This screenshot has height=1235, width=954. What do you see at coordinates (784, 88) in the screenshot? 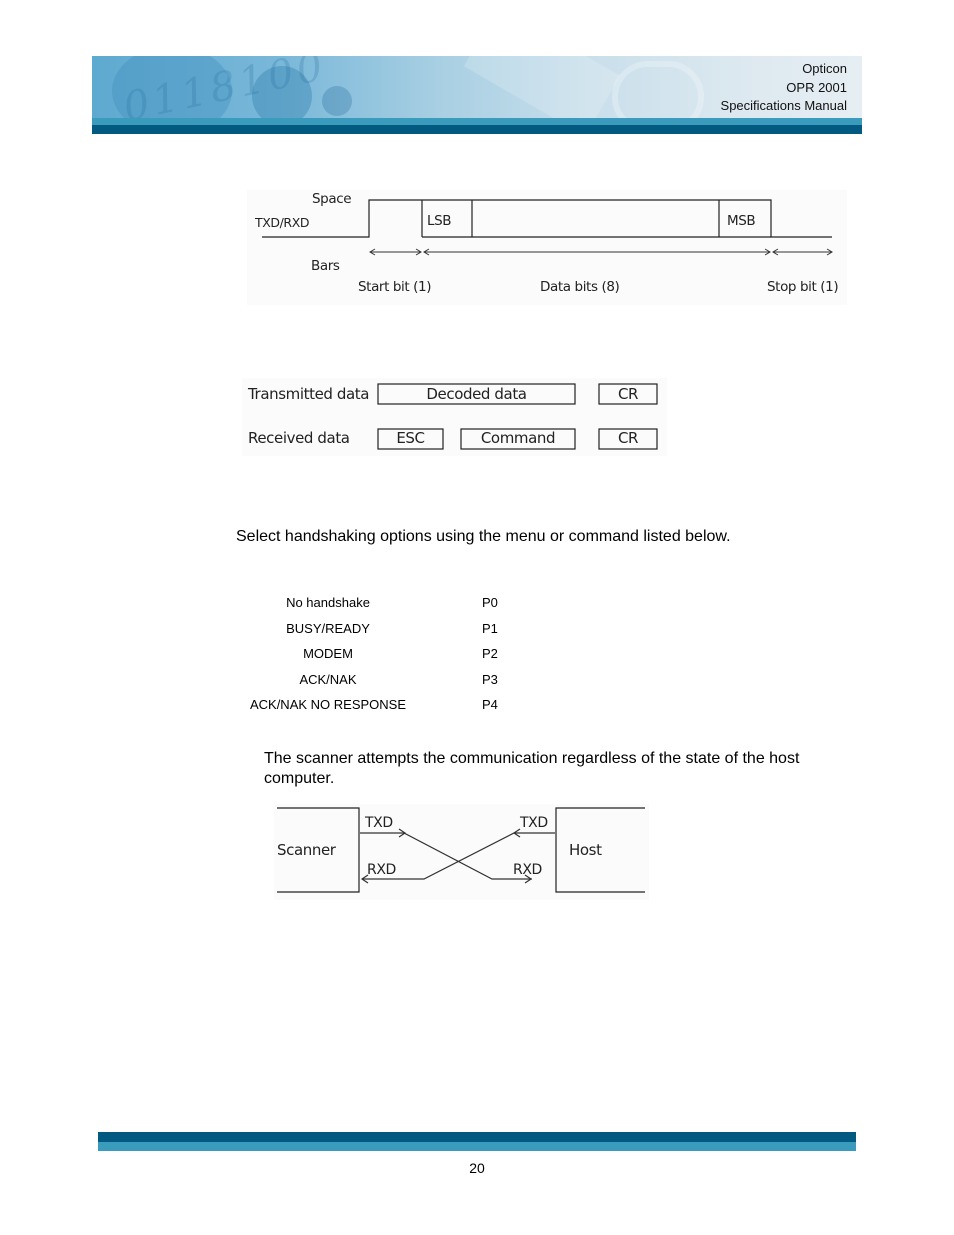
I see `header-text: Opticon OPR 2001 Specifications Manual` at bounding box center [784, 88].